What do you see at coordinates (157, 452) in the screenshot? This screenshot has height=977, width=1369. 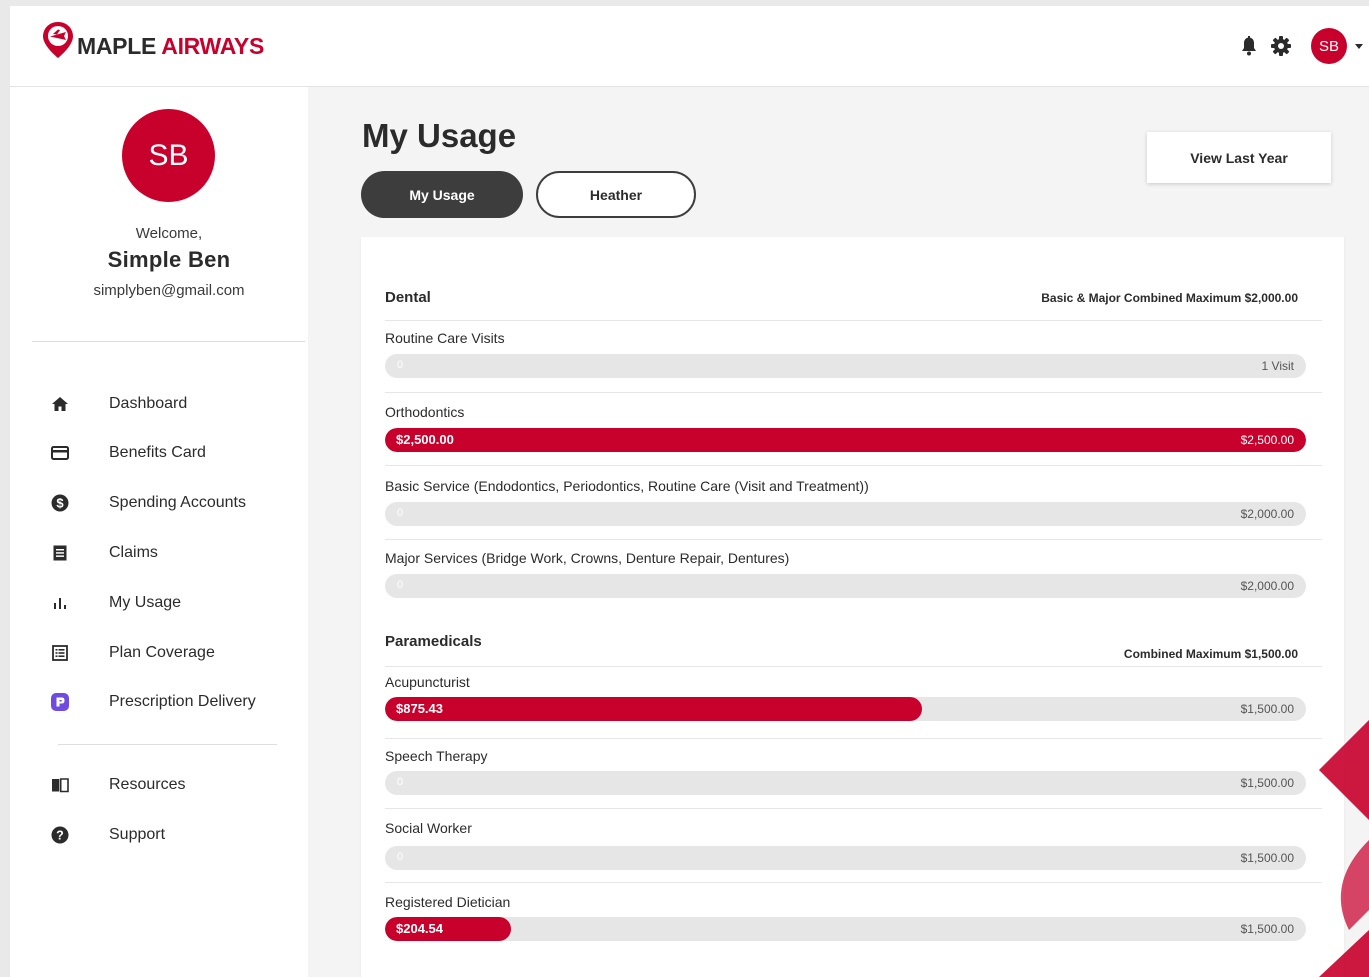 I see `sidebar-item-label: Benefits Card` at bounding box center [157, 452].